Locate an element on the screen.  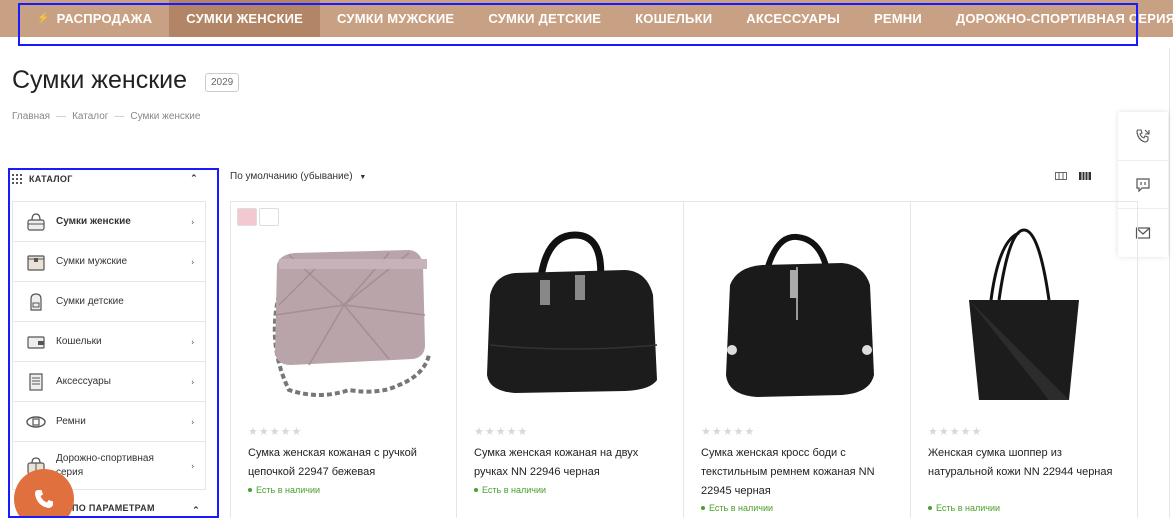
catalog-item-accessories: Аксессуары › is located at coordinates (109, 382).